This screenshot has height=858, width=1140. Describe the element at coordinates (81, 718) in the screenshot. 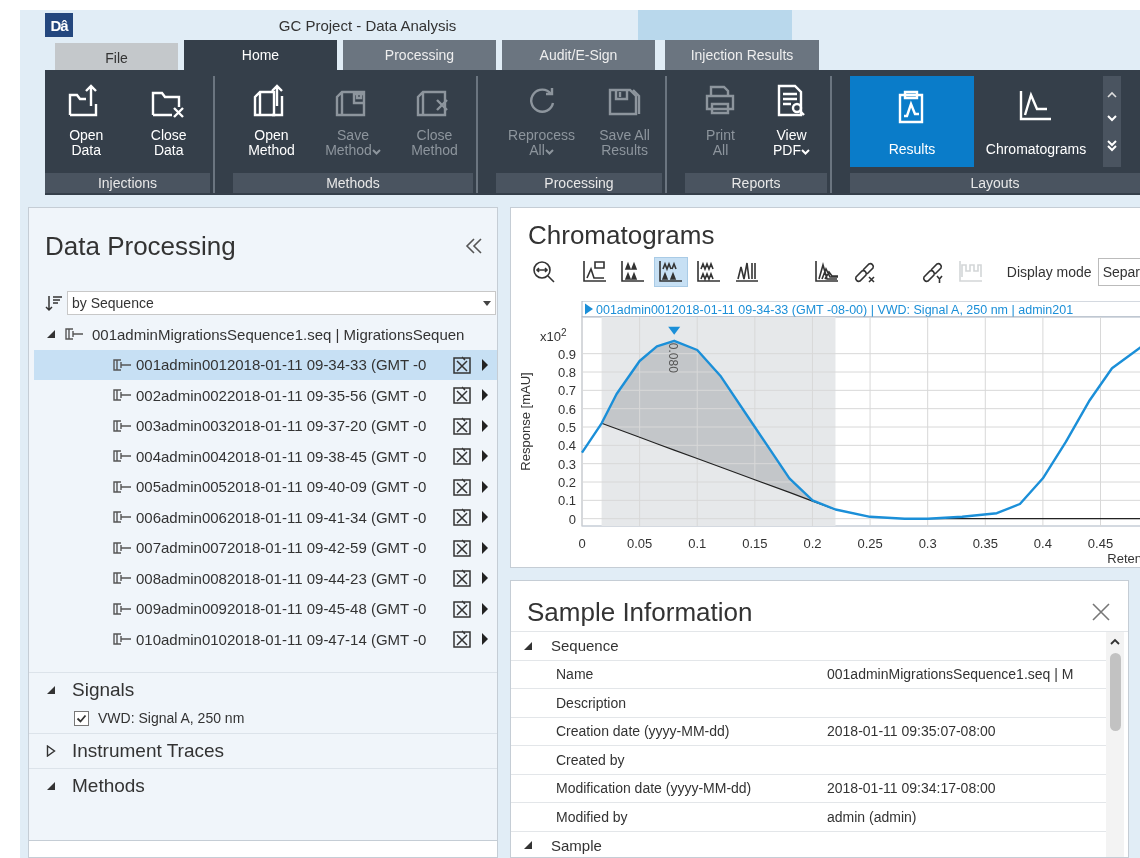

I see `checkbox` at that location.